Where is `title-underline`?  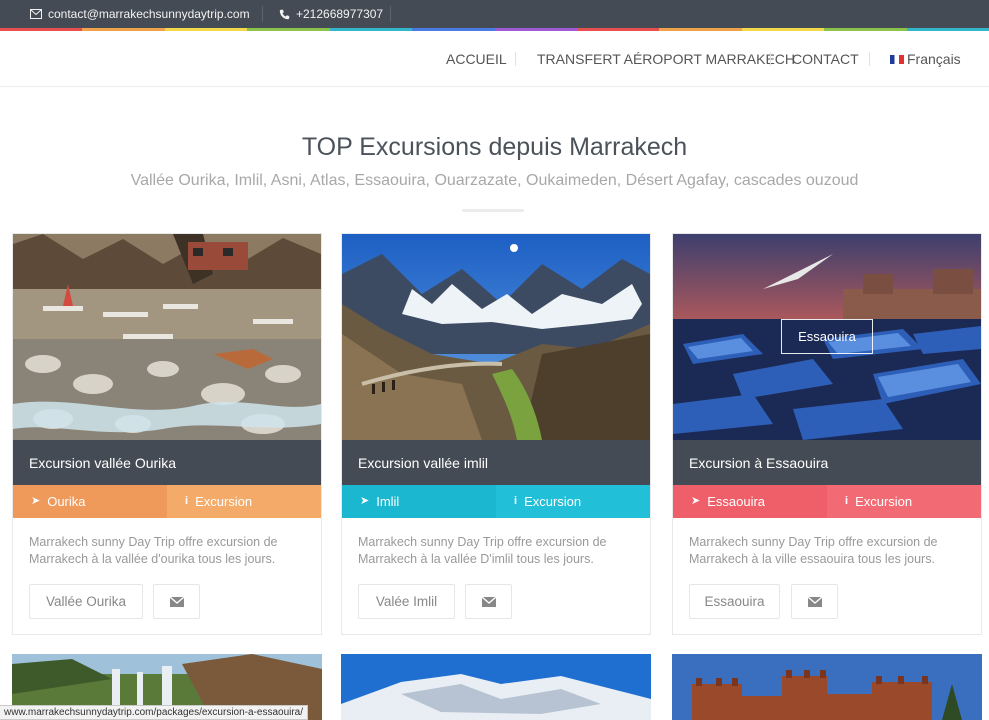
title-underline is located at coordinates (493, 210).